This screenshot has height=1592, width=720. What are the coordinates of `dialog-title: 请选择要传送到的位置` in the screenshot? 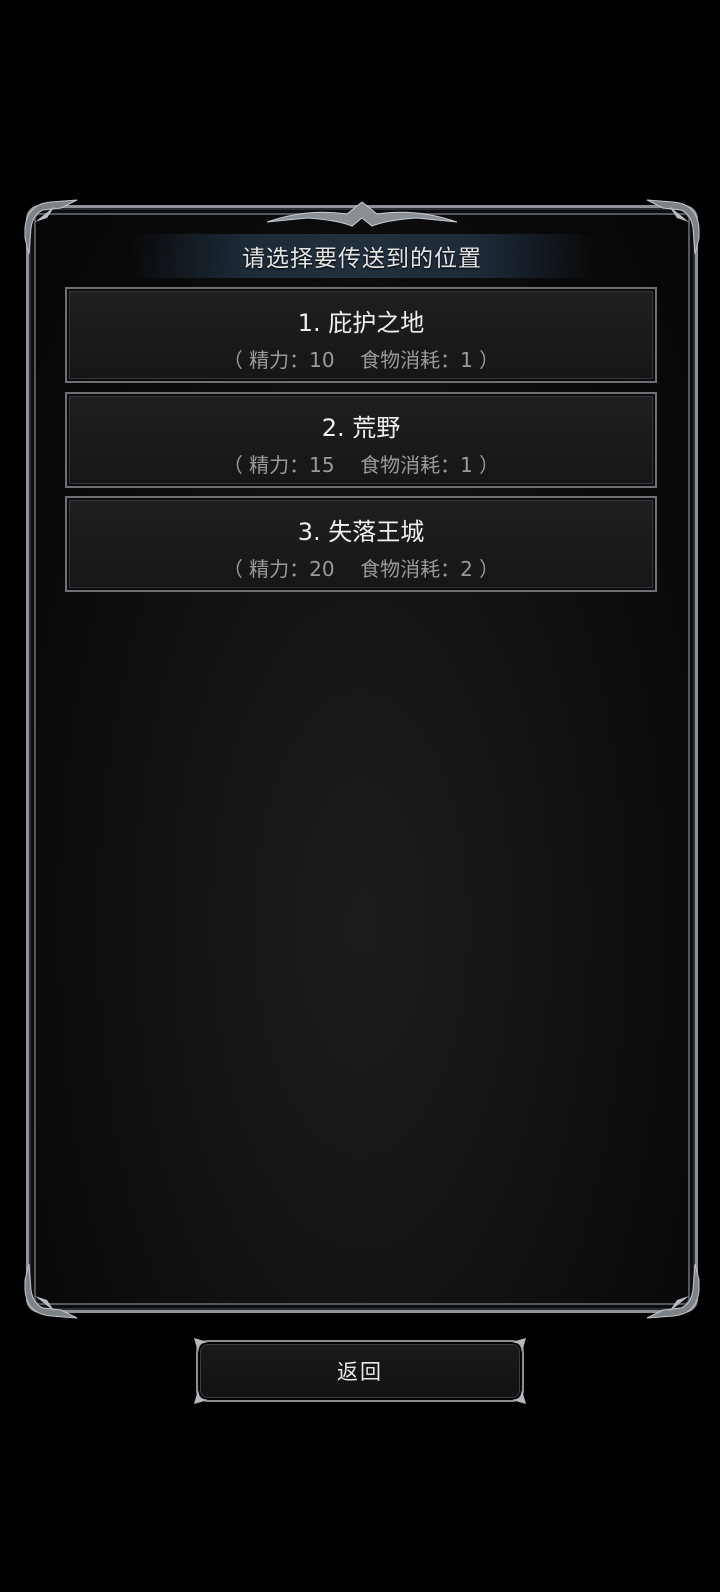 It's located at (362, 259).